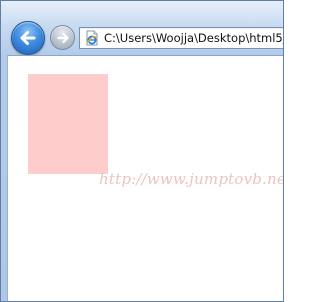  What do you see at coordinates (92, 38) in the screenshot?
I see `ie-document-icon` at bounding box center [92, 38].